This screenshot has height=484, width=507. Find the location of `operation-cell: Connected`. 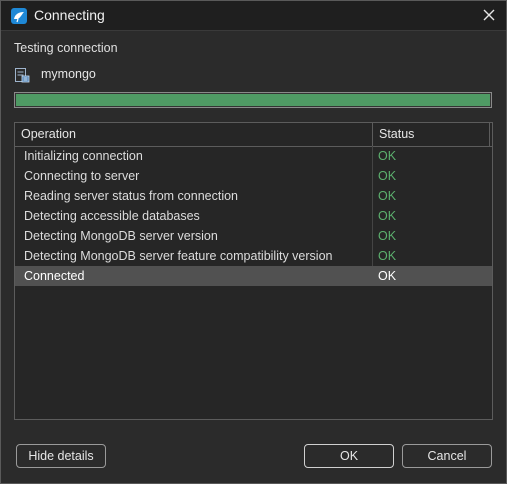

operation-cell: Connected is located at coordinates (54, 276).